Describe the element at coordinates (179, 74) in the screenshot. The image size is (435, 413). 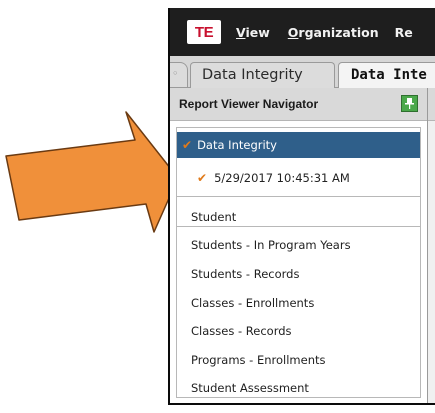
I see `tab-scroll-left: ◦` at that location.